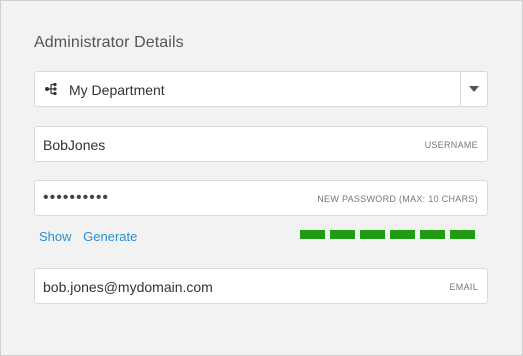 This screenshot has width=523, height=356. What do you see at coordinates (76, 197) in the screenshot?
I see `password-masked-value: ••••••••••` at bounding box center [76, 197].